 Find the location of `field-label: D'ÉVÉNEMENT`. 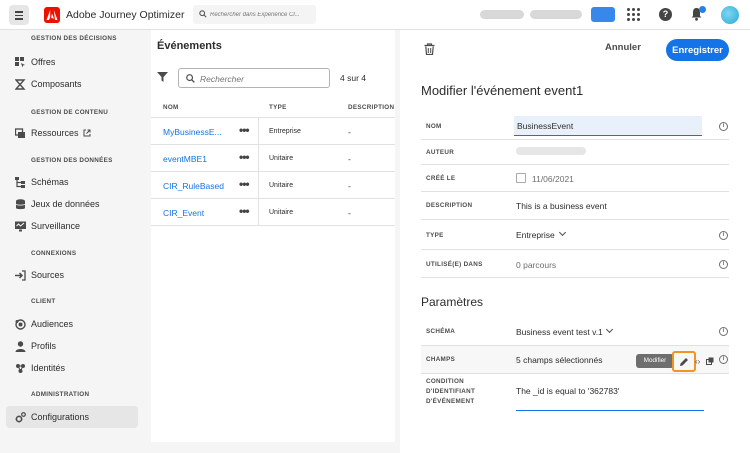

field-label: D'ÉVÉNEMENT is located at coordinates (450, 401).